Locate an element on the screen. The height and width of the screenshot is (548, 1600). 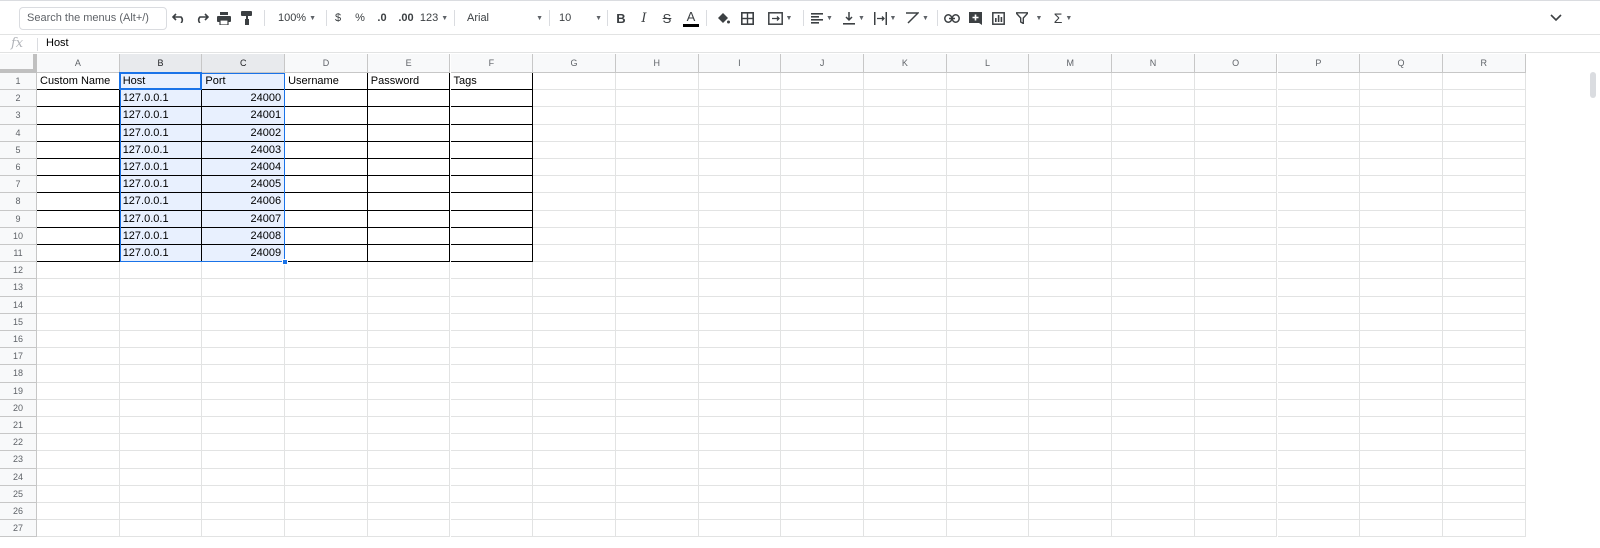
cell-e23 is located at coordinates (409, 460).